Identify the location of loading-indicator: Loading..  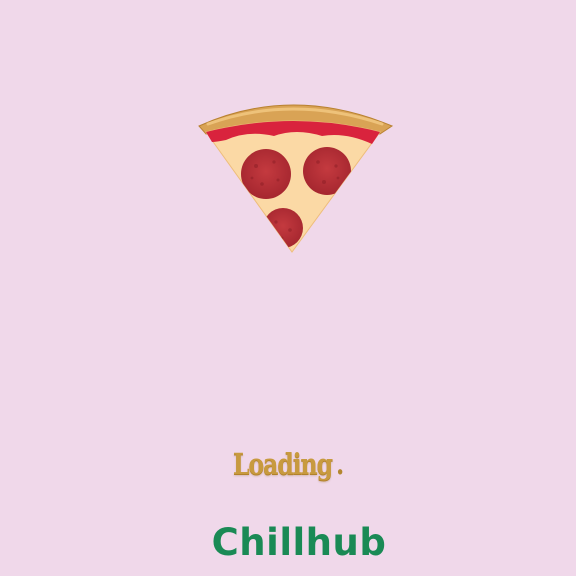
(288, 464).